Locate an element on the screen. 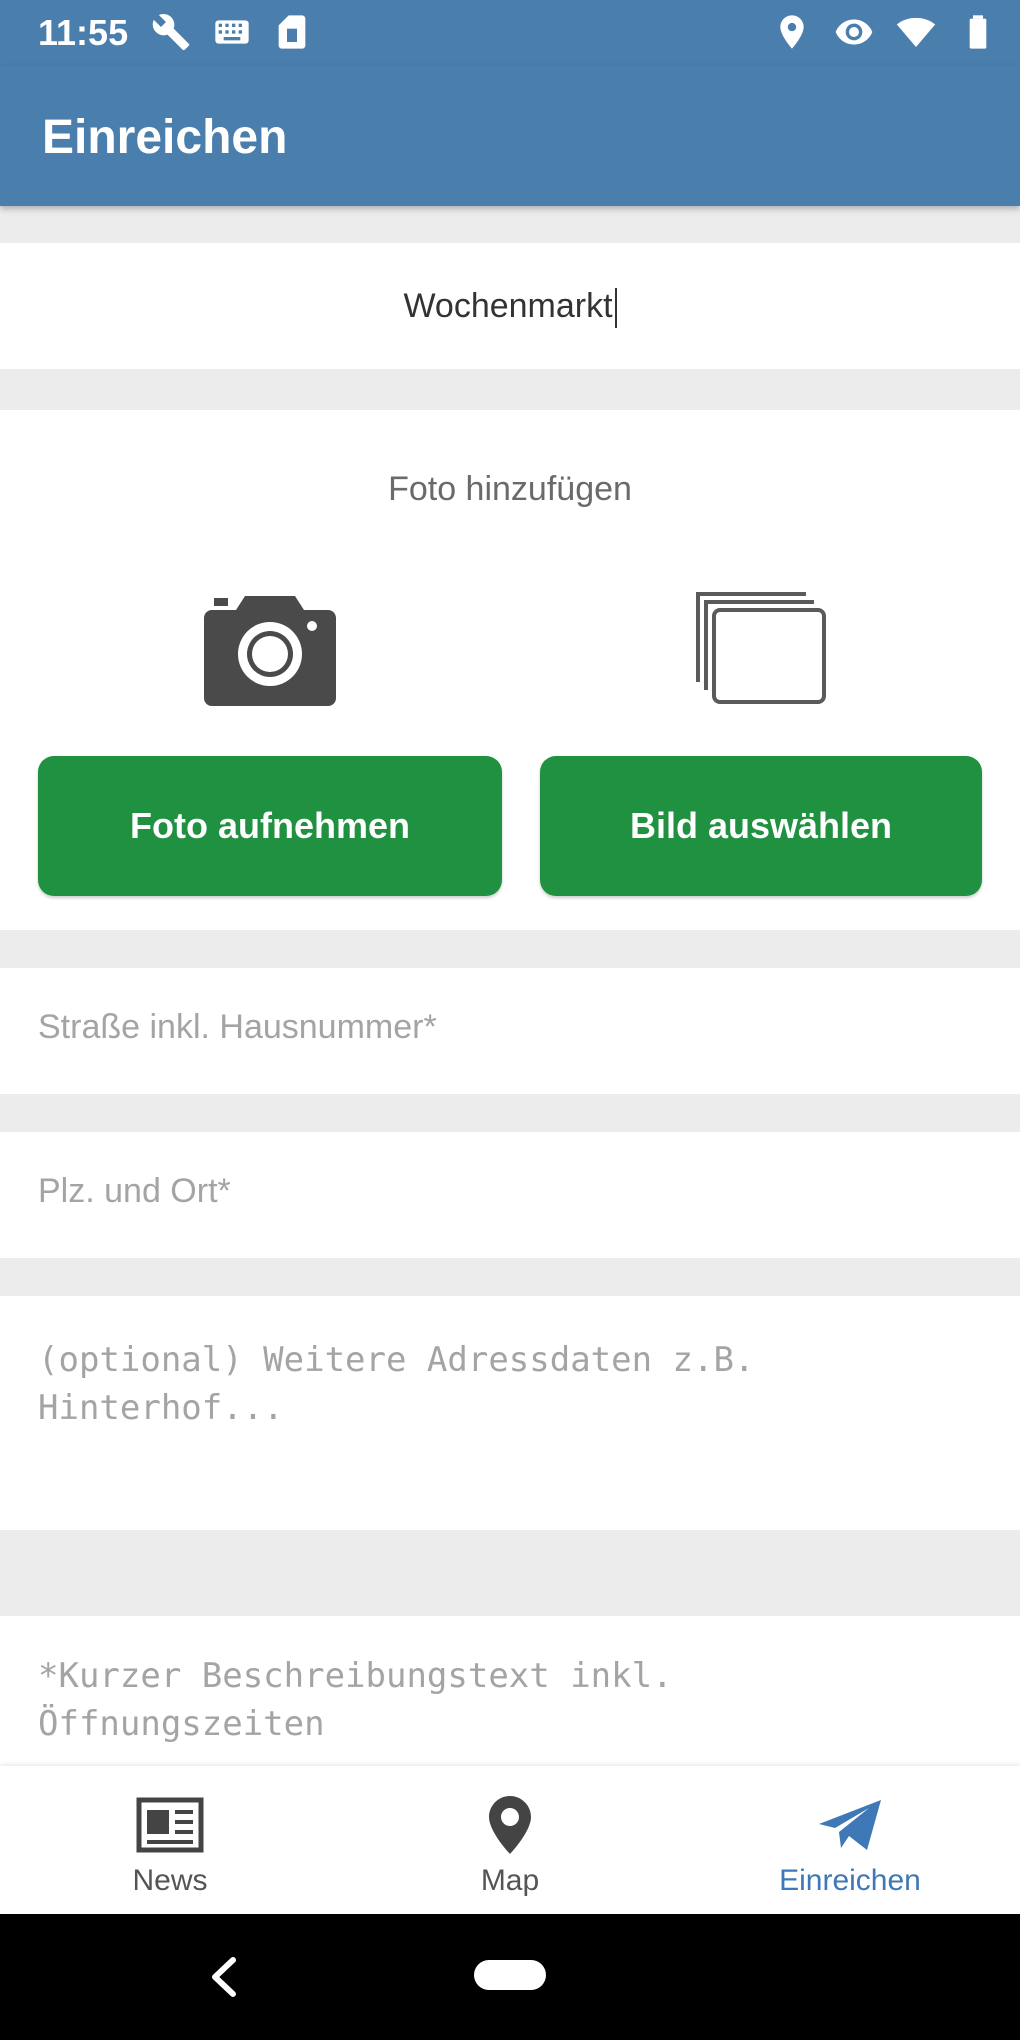 The height and width of the screenshot is (2040, 1020). camera-icon is located at coordinates (270, 648).